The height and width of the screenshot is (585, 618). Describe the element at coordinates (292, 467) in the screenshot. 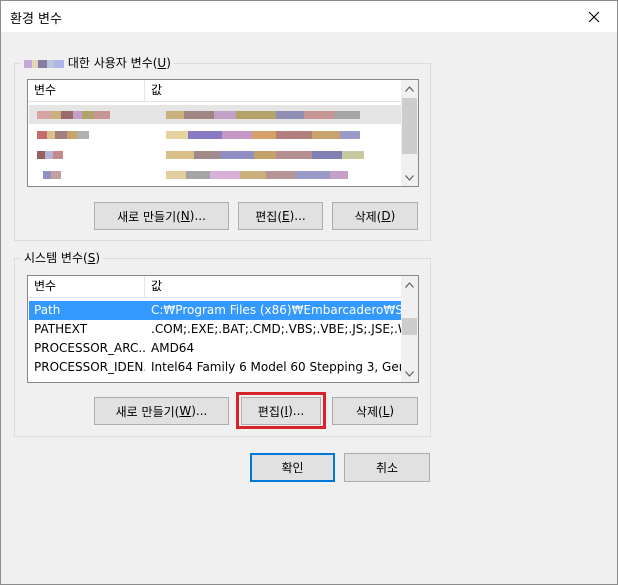

I see `ok-button: 확인` at that location.